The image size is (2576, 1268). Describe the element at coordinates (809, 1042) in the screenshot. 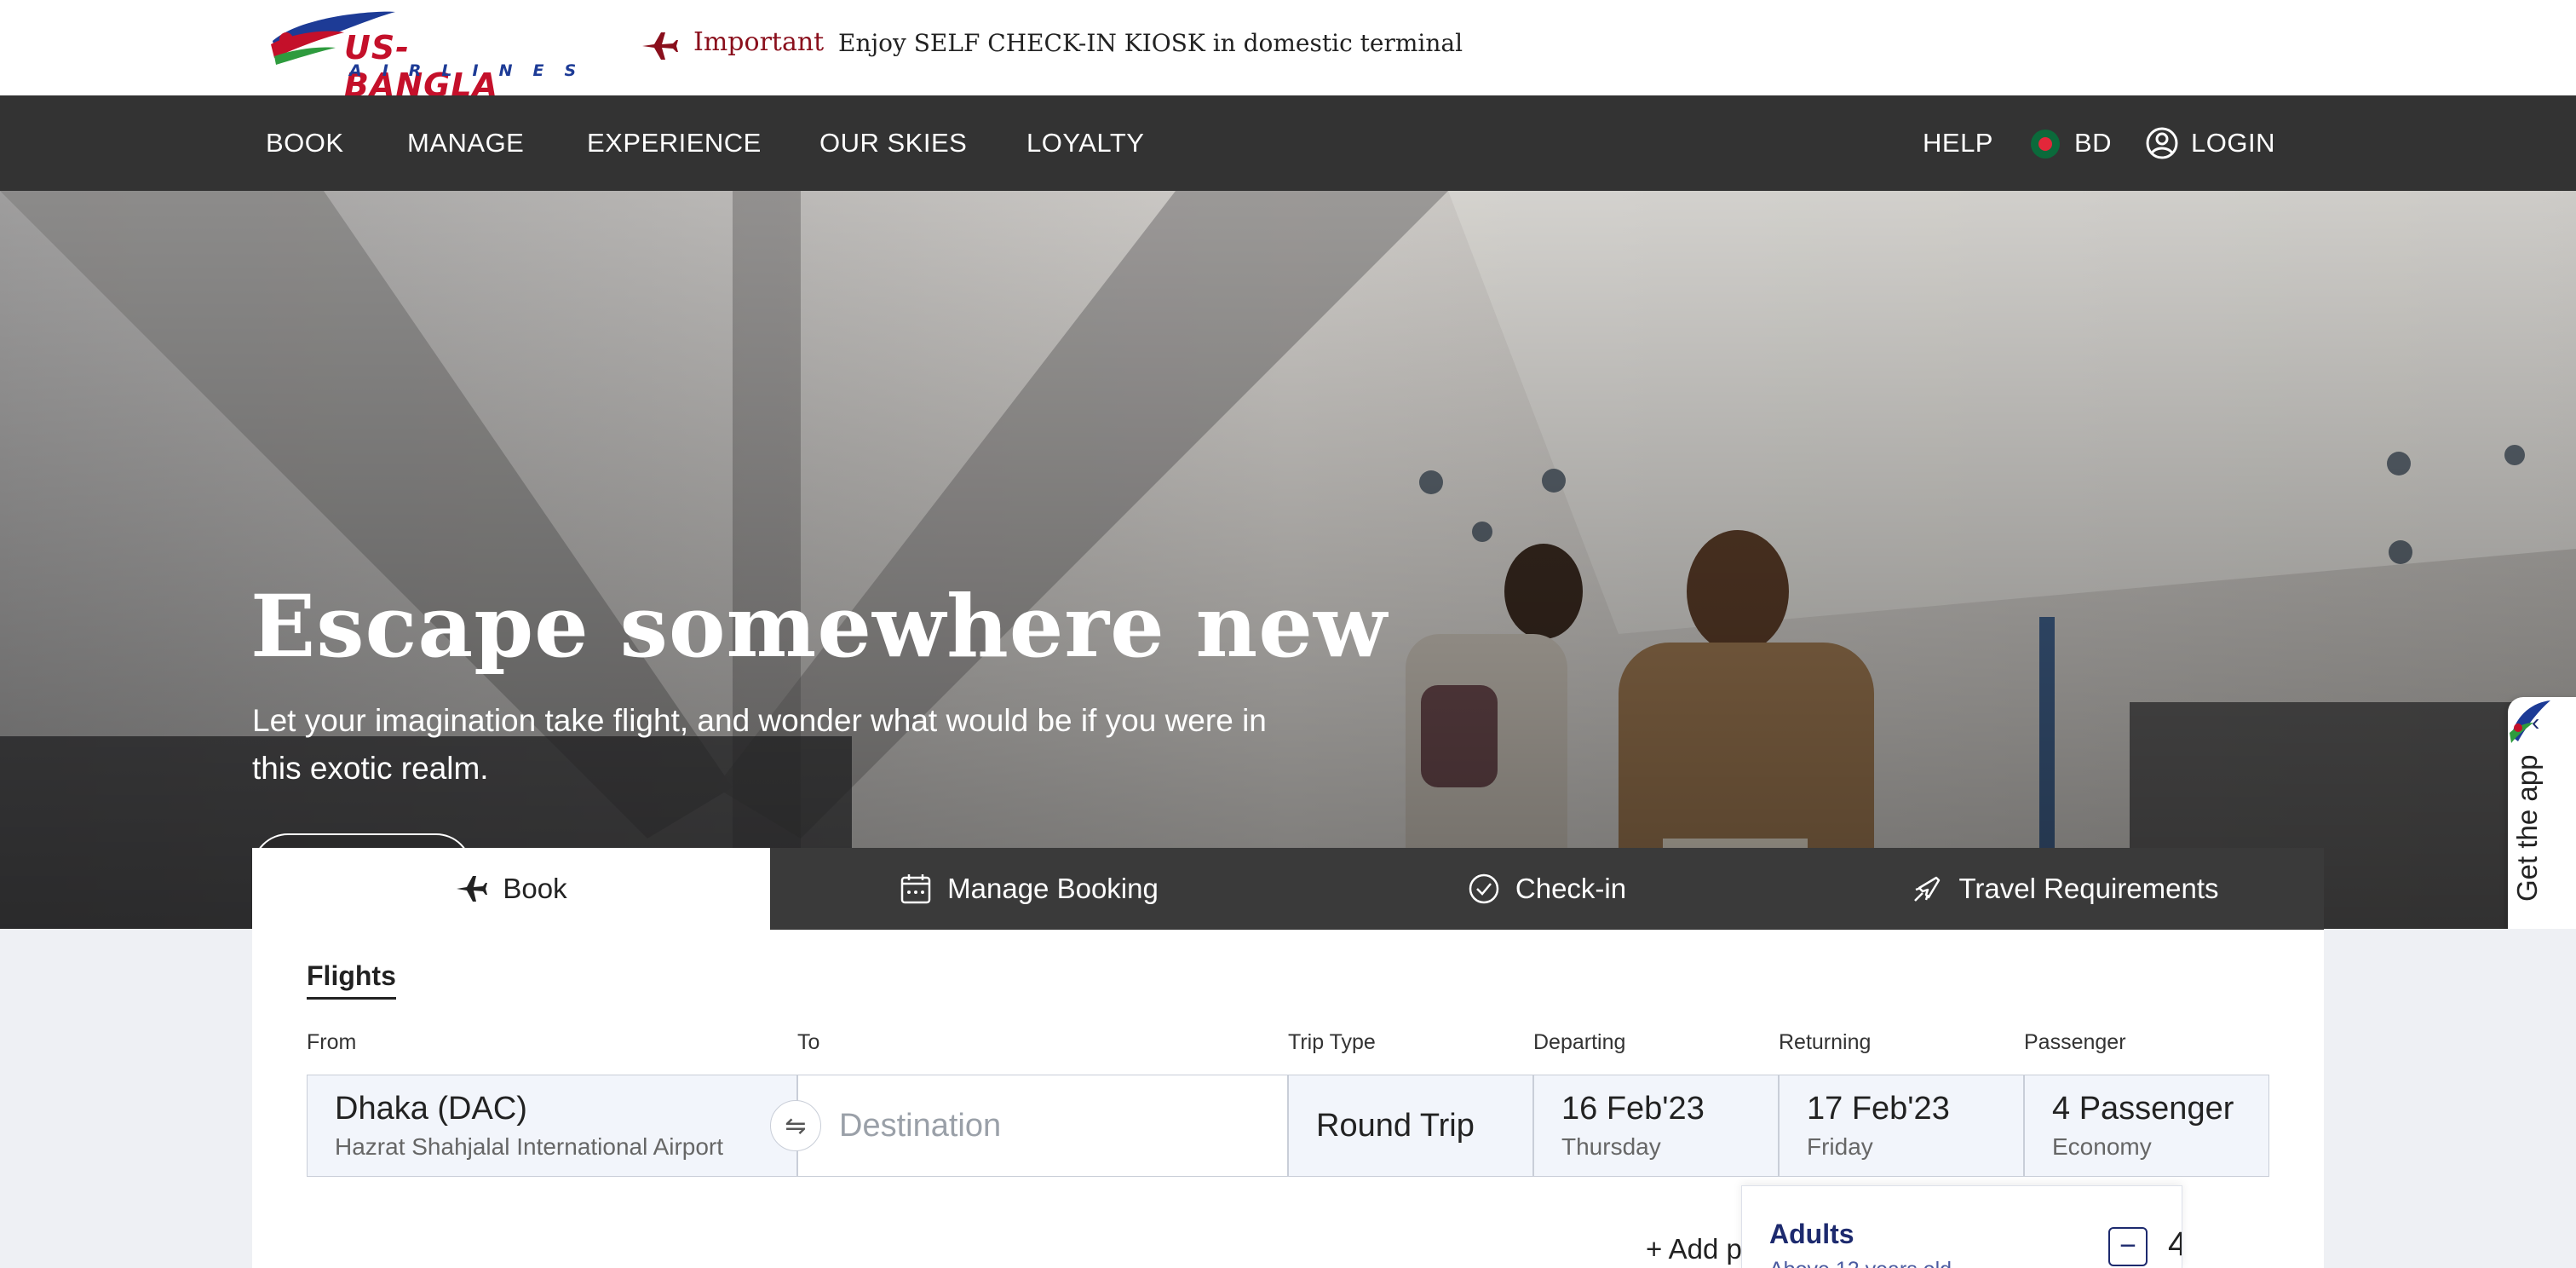

I see `to-label: To` at that location.